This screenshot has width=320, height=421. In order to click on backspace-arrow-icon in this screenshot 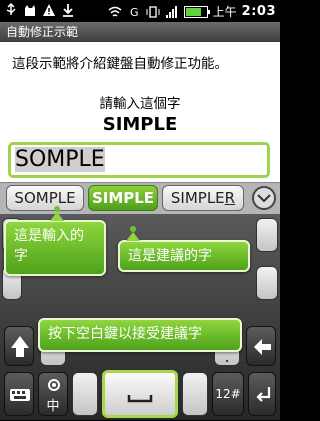, I will do `click(262, 347)`.